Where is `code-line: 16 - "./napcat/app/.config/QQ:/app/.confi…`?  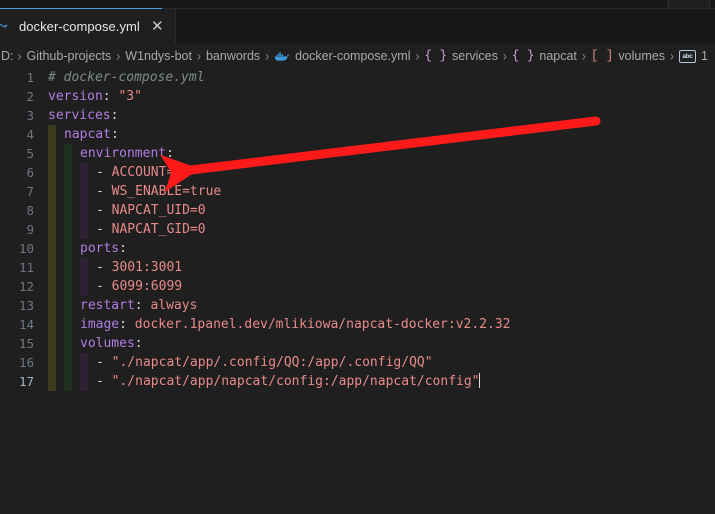
code-line: 16 - "./napcat/app/.config/QQ:/app/.confi… is located at coordinates (357, 362).